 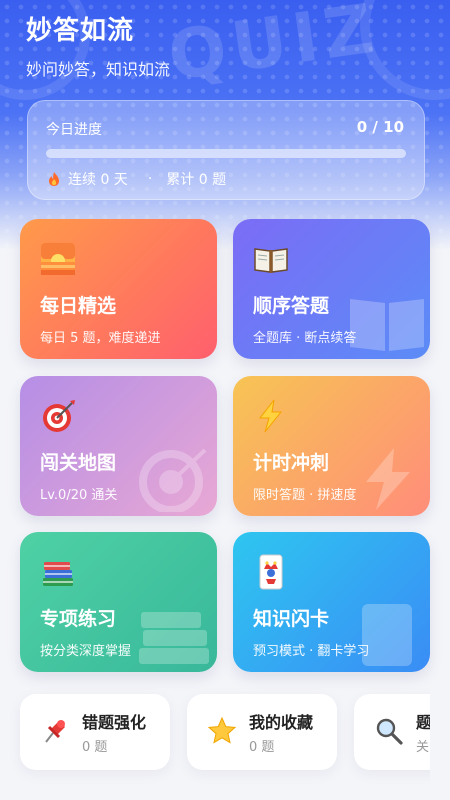 What do you see at coordinates (291, 306) in the screenshot?
I see `tile-title: 顺序答题` at bounding box center [291, 306].